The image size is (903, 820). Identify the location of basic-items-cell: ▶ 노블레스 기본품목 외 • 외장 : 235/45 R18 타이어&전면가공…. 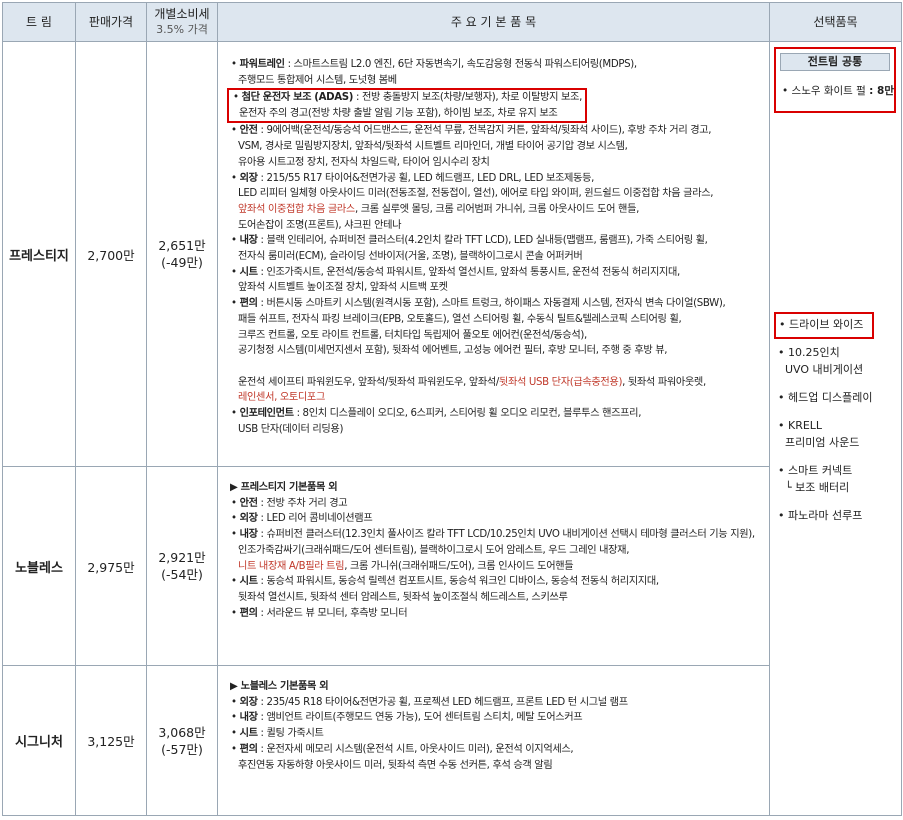
(493, 740).